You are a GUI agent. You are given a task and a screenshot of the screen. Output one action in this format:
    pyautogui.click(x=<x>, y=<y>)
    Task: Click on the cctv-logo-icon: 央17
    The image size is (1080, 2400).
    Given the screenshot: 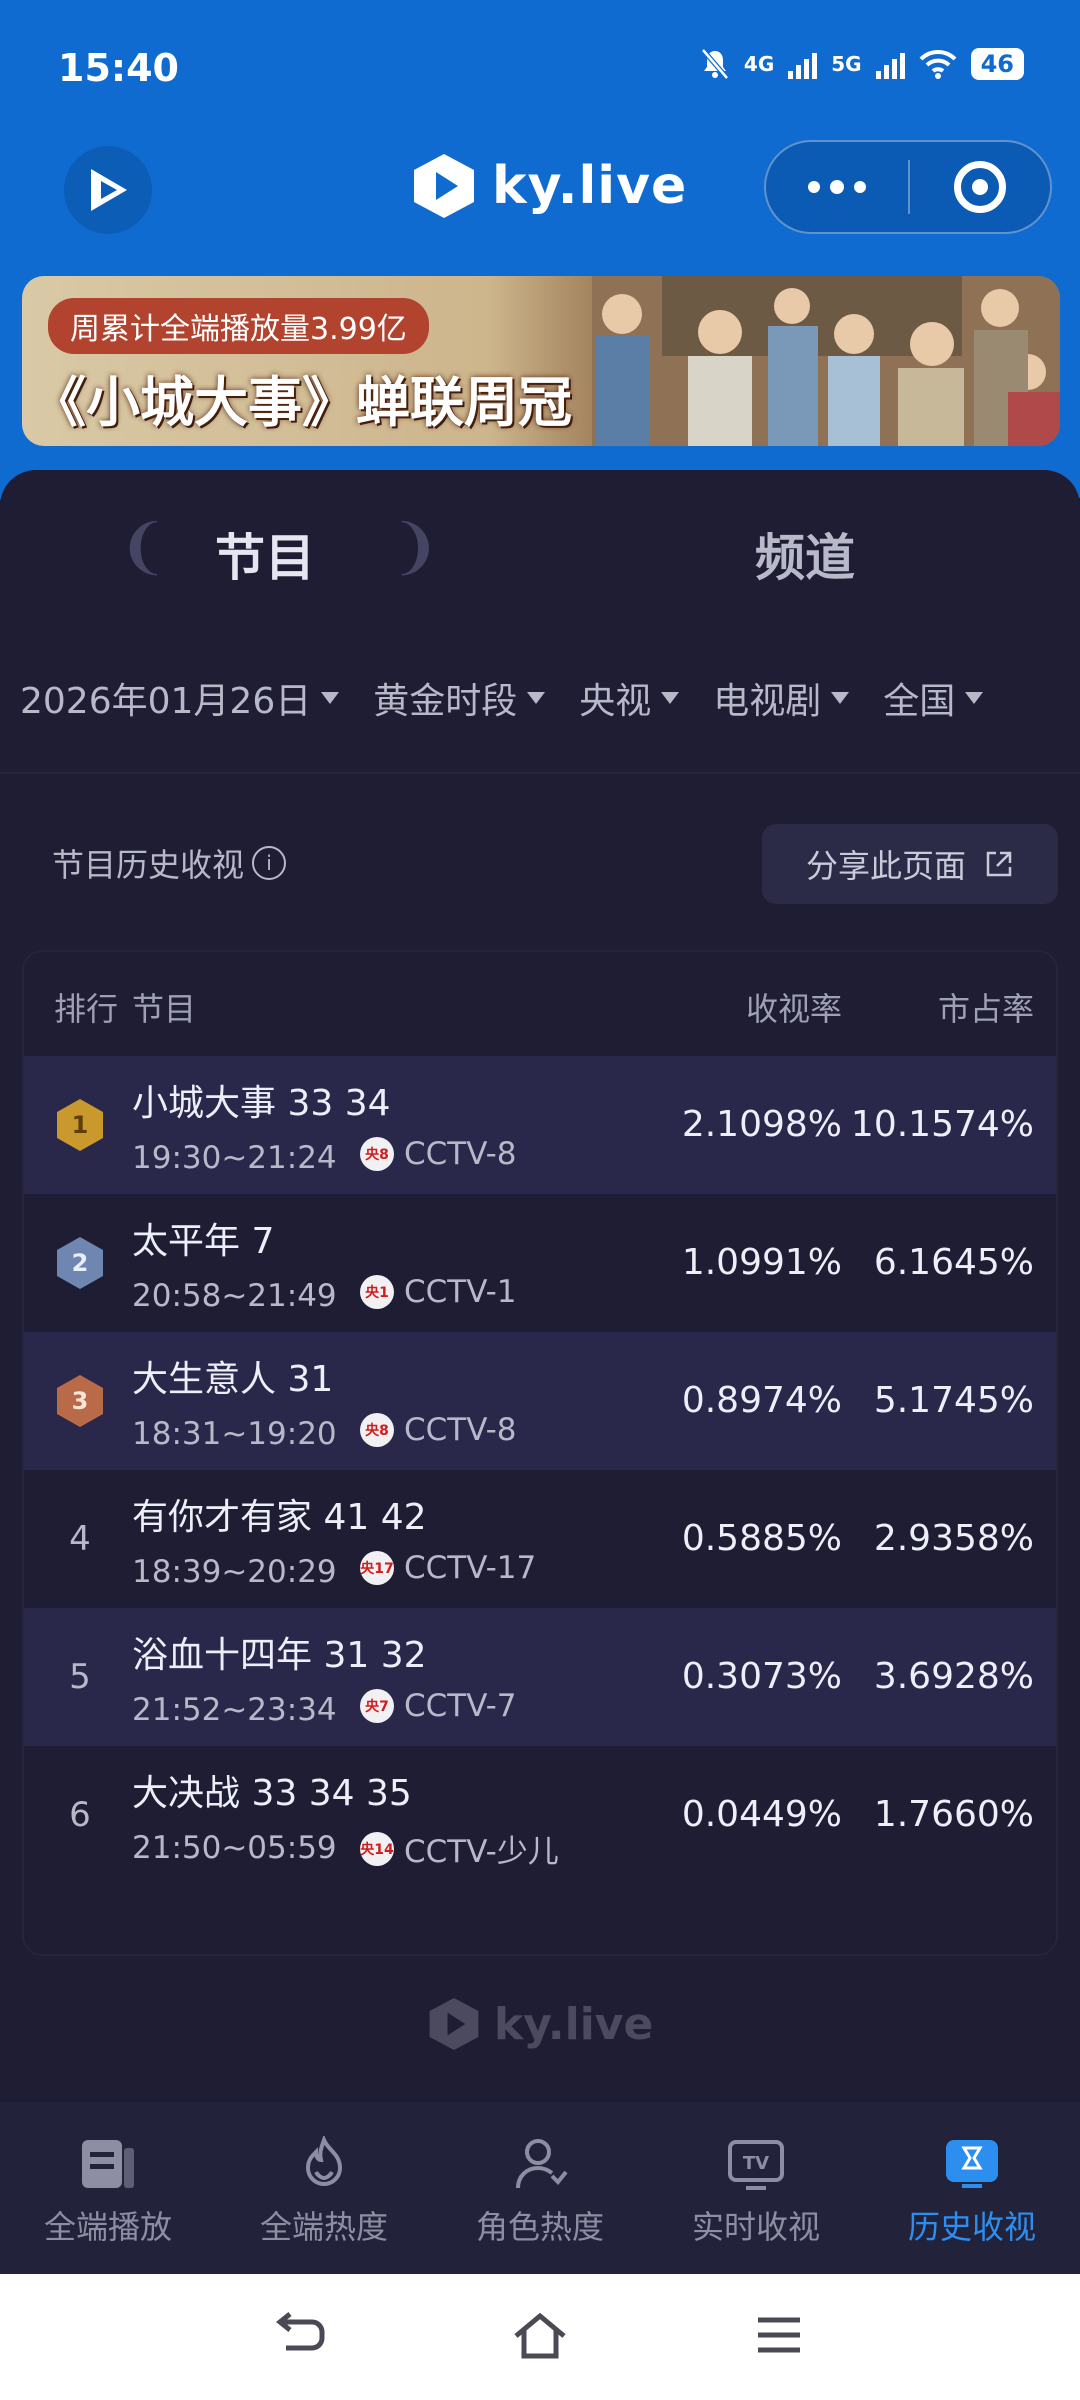 What is the action you would take?
    pyautogui.click(x=377, y=1568)
    